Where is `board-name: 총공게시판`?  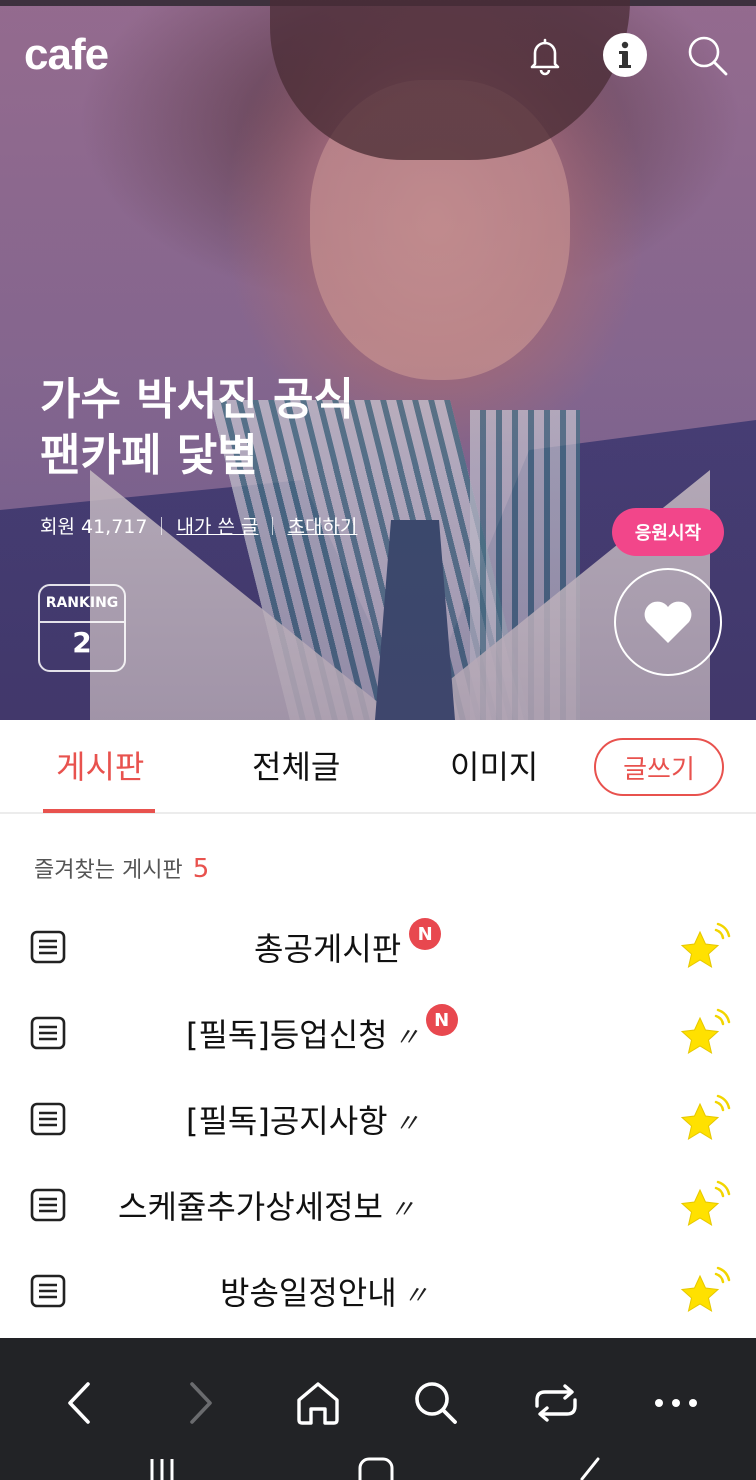
board-name: 총공게시판 is located at coordinates (328, 949).